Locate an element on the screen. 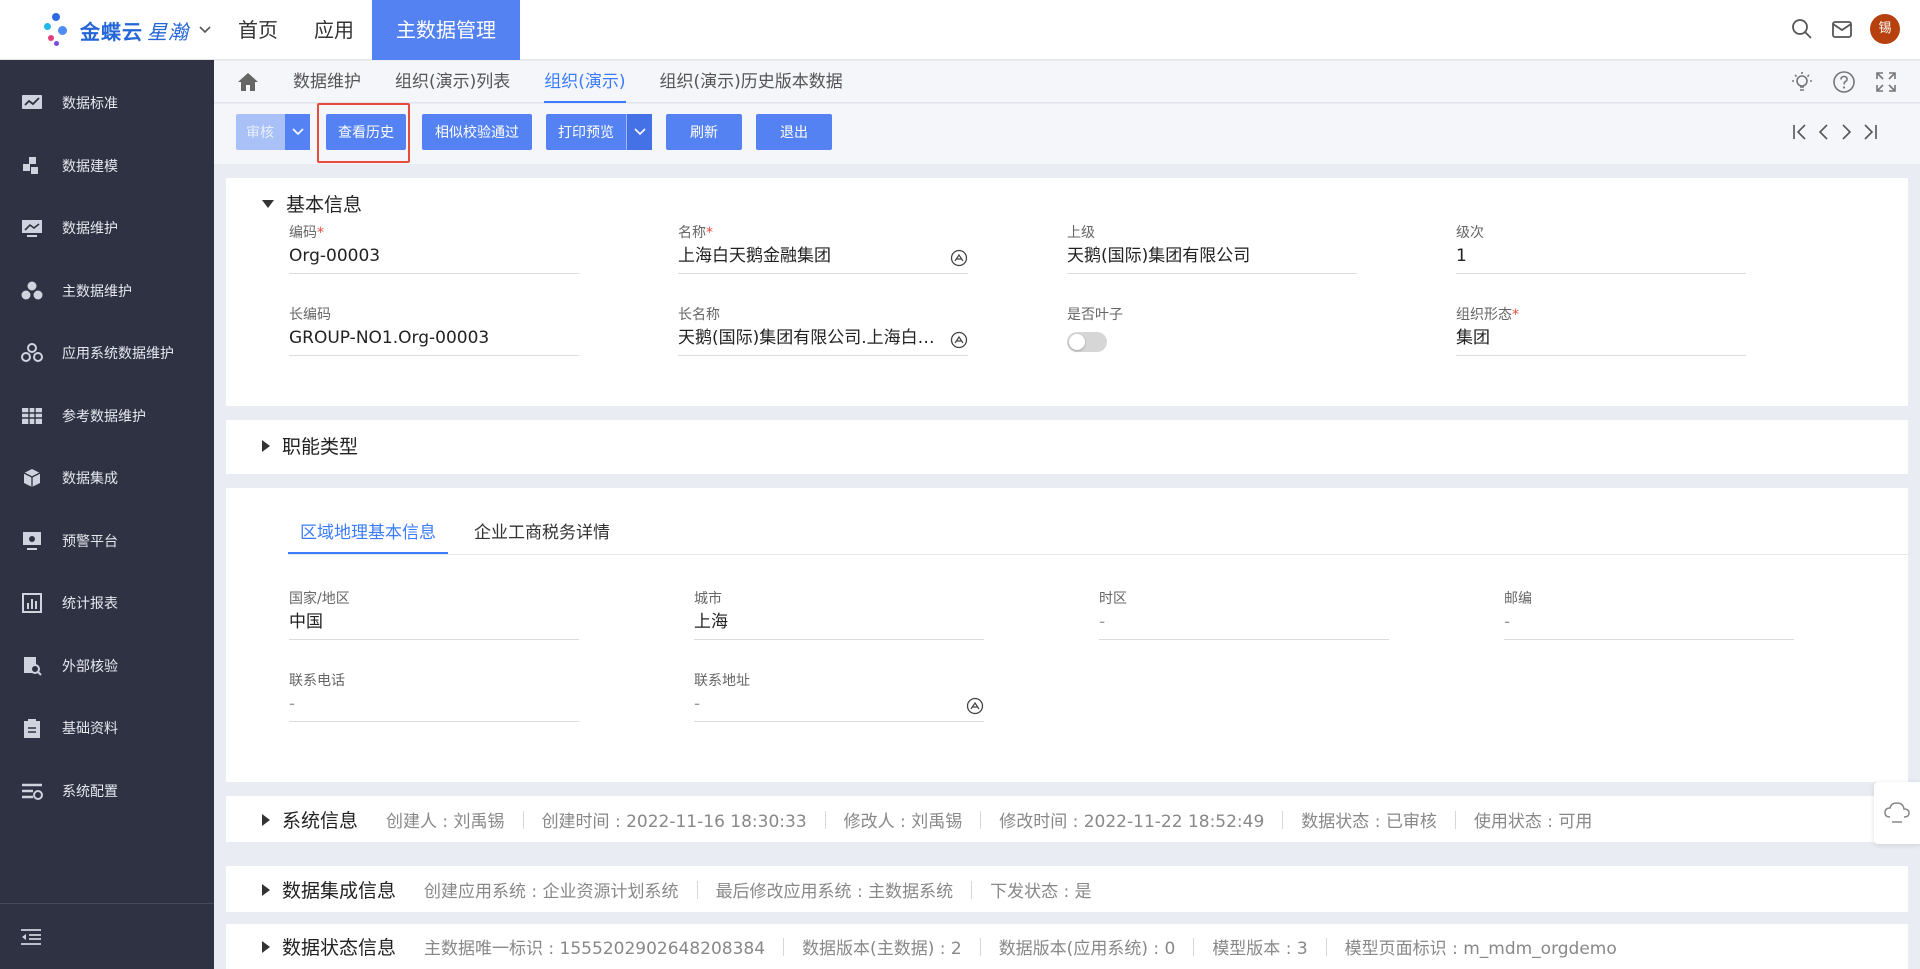 The height and width of the screenshot is (969, 1920). country-field: 国家/地区 中国 is located at coordinates (434, 614).